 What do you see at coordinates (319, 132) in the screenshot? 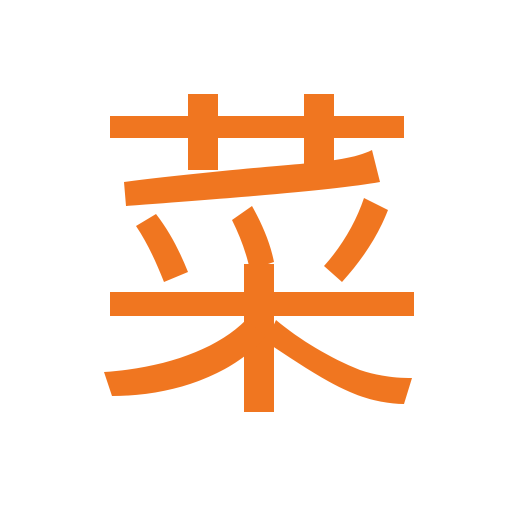
I see `glyph-stroke-right-post` at bounding box center [319, 132].